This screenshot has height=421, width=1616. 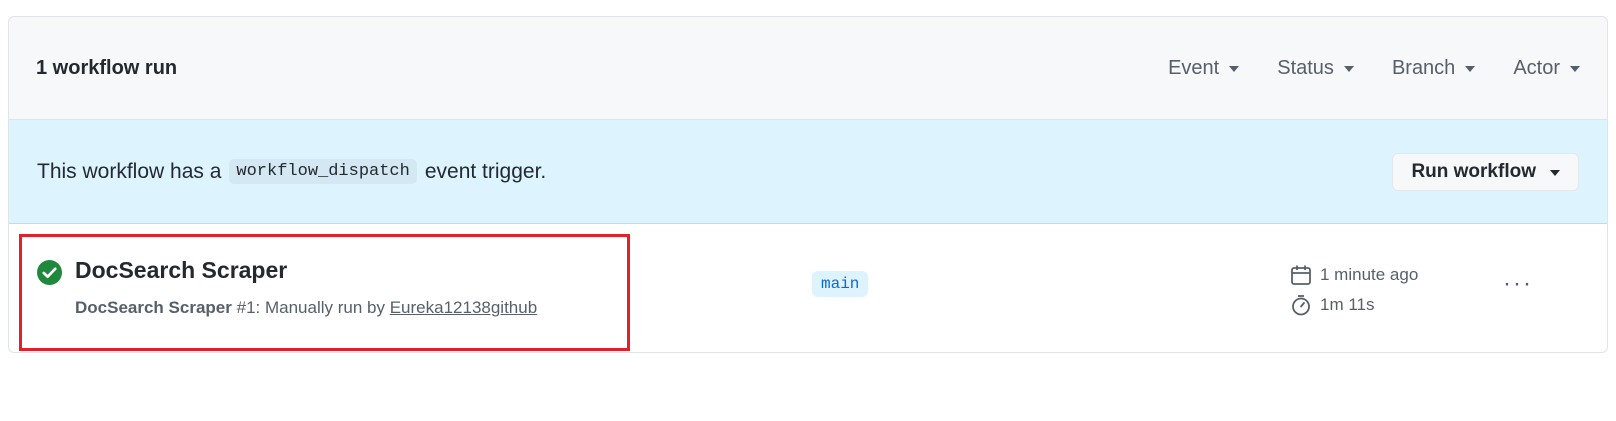 I want to click on filter-event: Event, so click(x=1204, y=68).